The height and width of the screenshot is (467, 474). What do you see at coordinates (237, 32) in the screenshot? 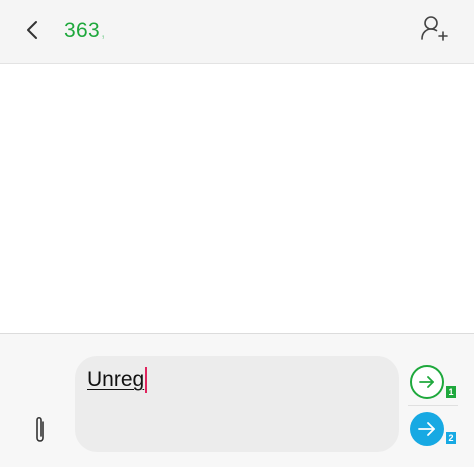
I see `app-header: 363,` at bounding box center [237, 32].